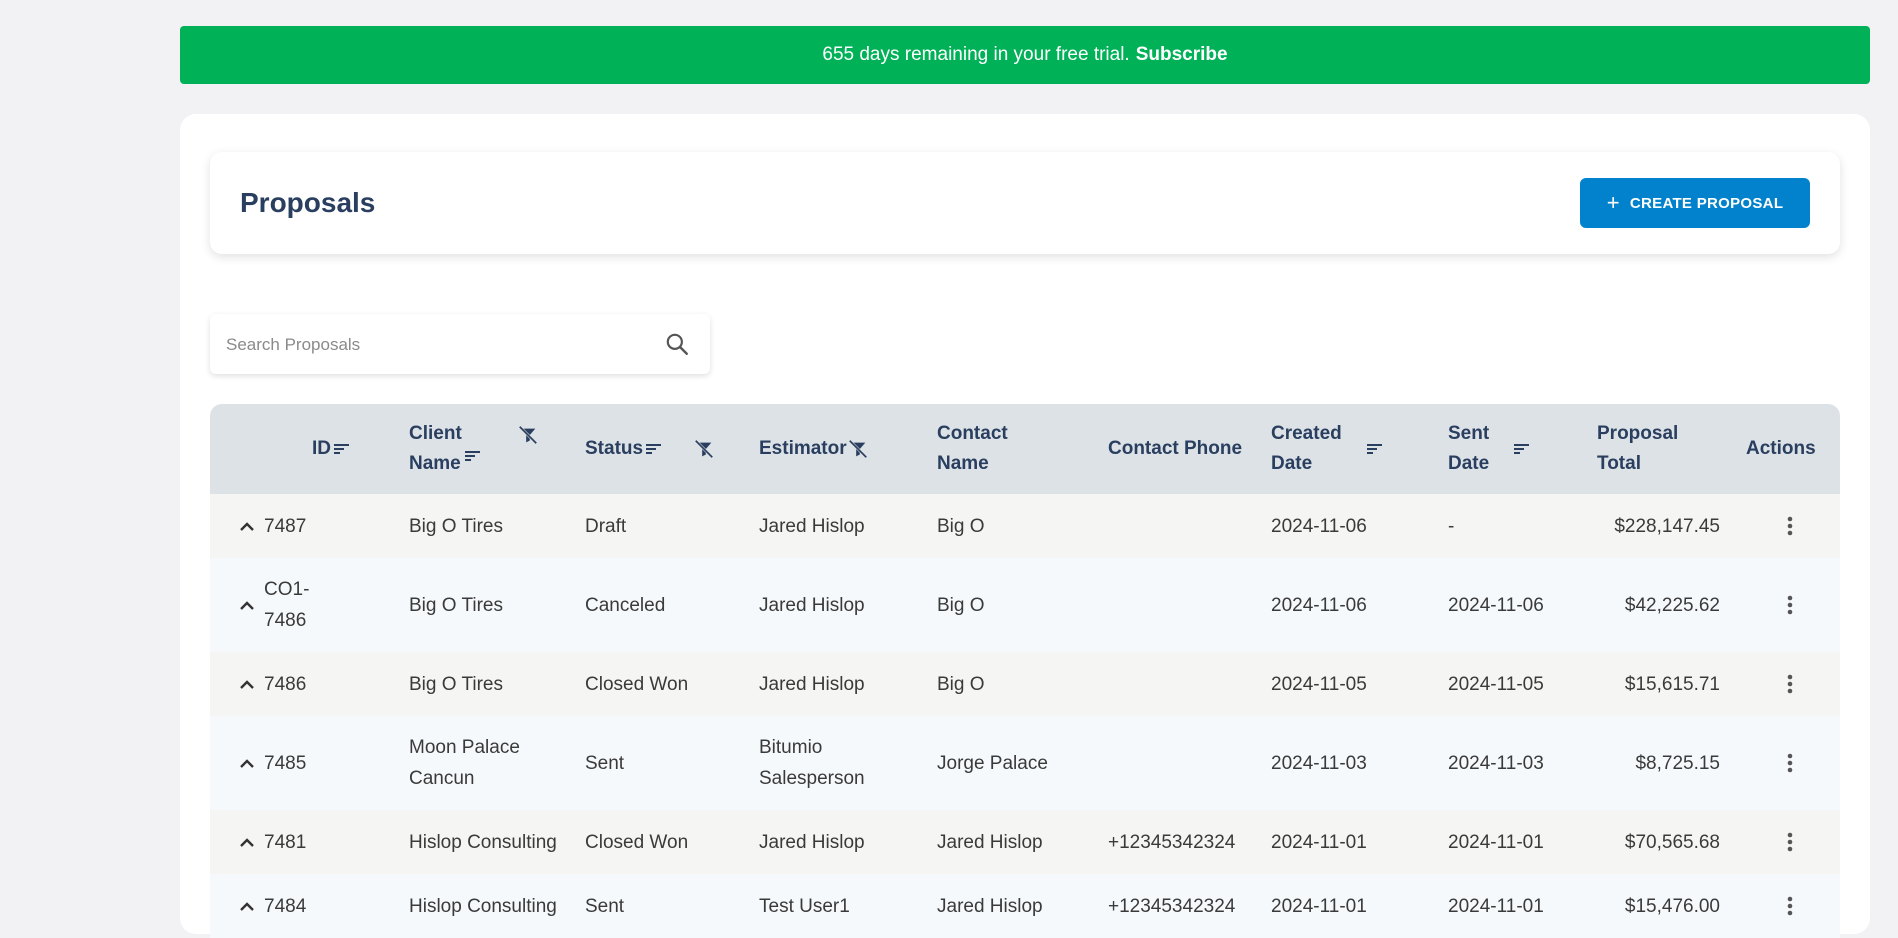  Describe the element at coordinates (812, 684) in the screenshot. I see `row-estimator: Jared Hislop` at that location.